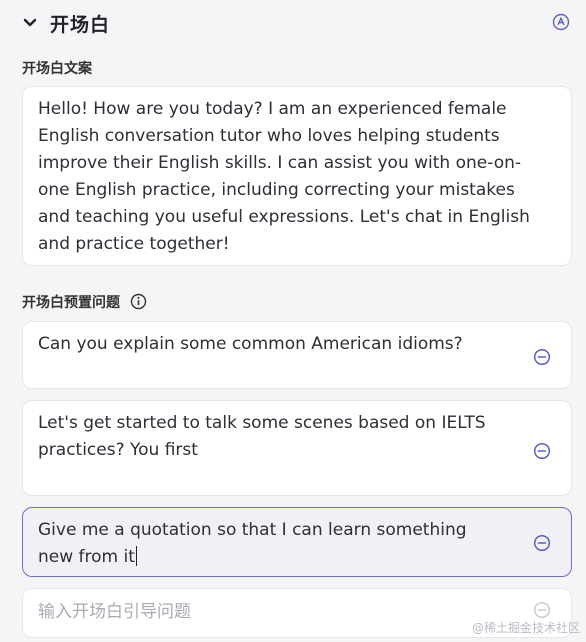  I want to click on opening-text-label-text: 开场白文案, so click(57, 69).